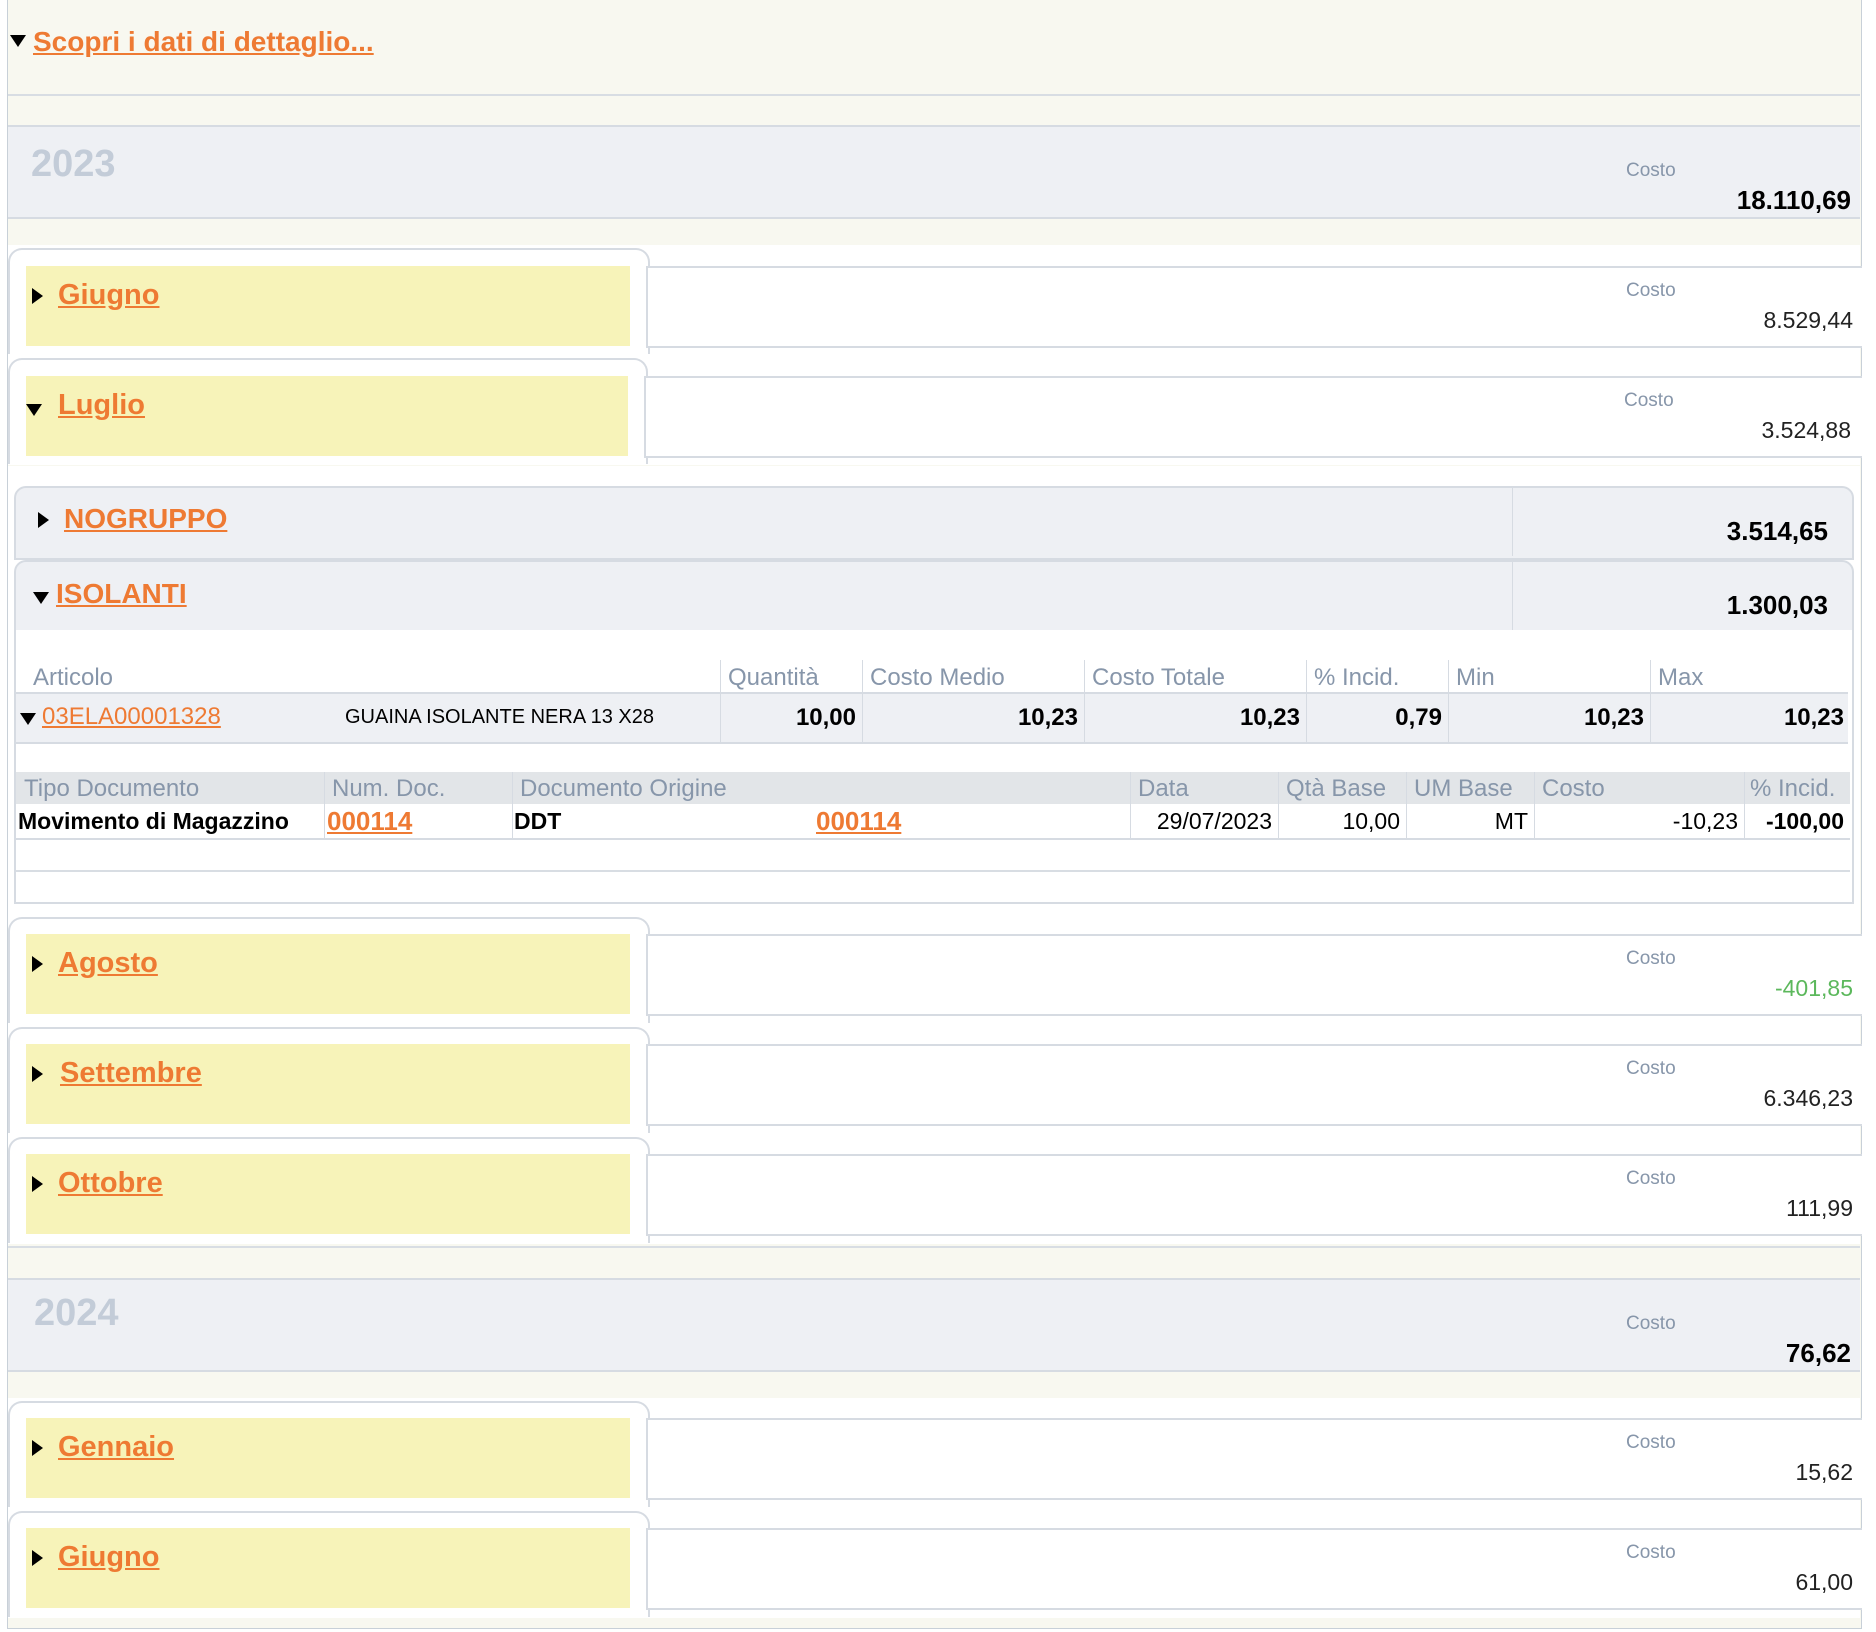 The width and height of the screenshot is (1876, 1632). I want to click on cell-quantita: 10,00, so click(825, 717).